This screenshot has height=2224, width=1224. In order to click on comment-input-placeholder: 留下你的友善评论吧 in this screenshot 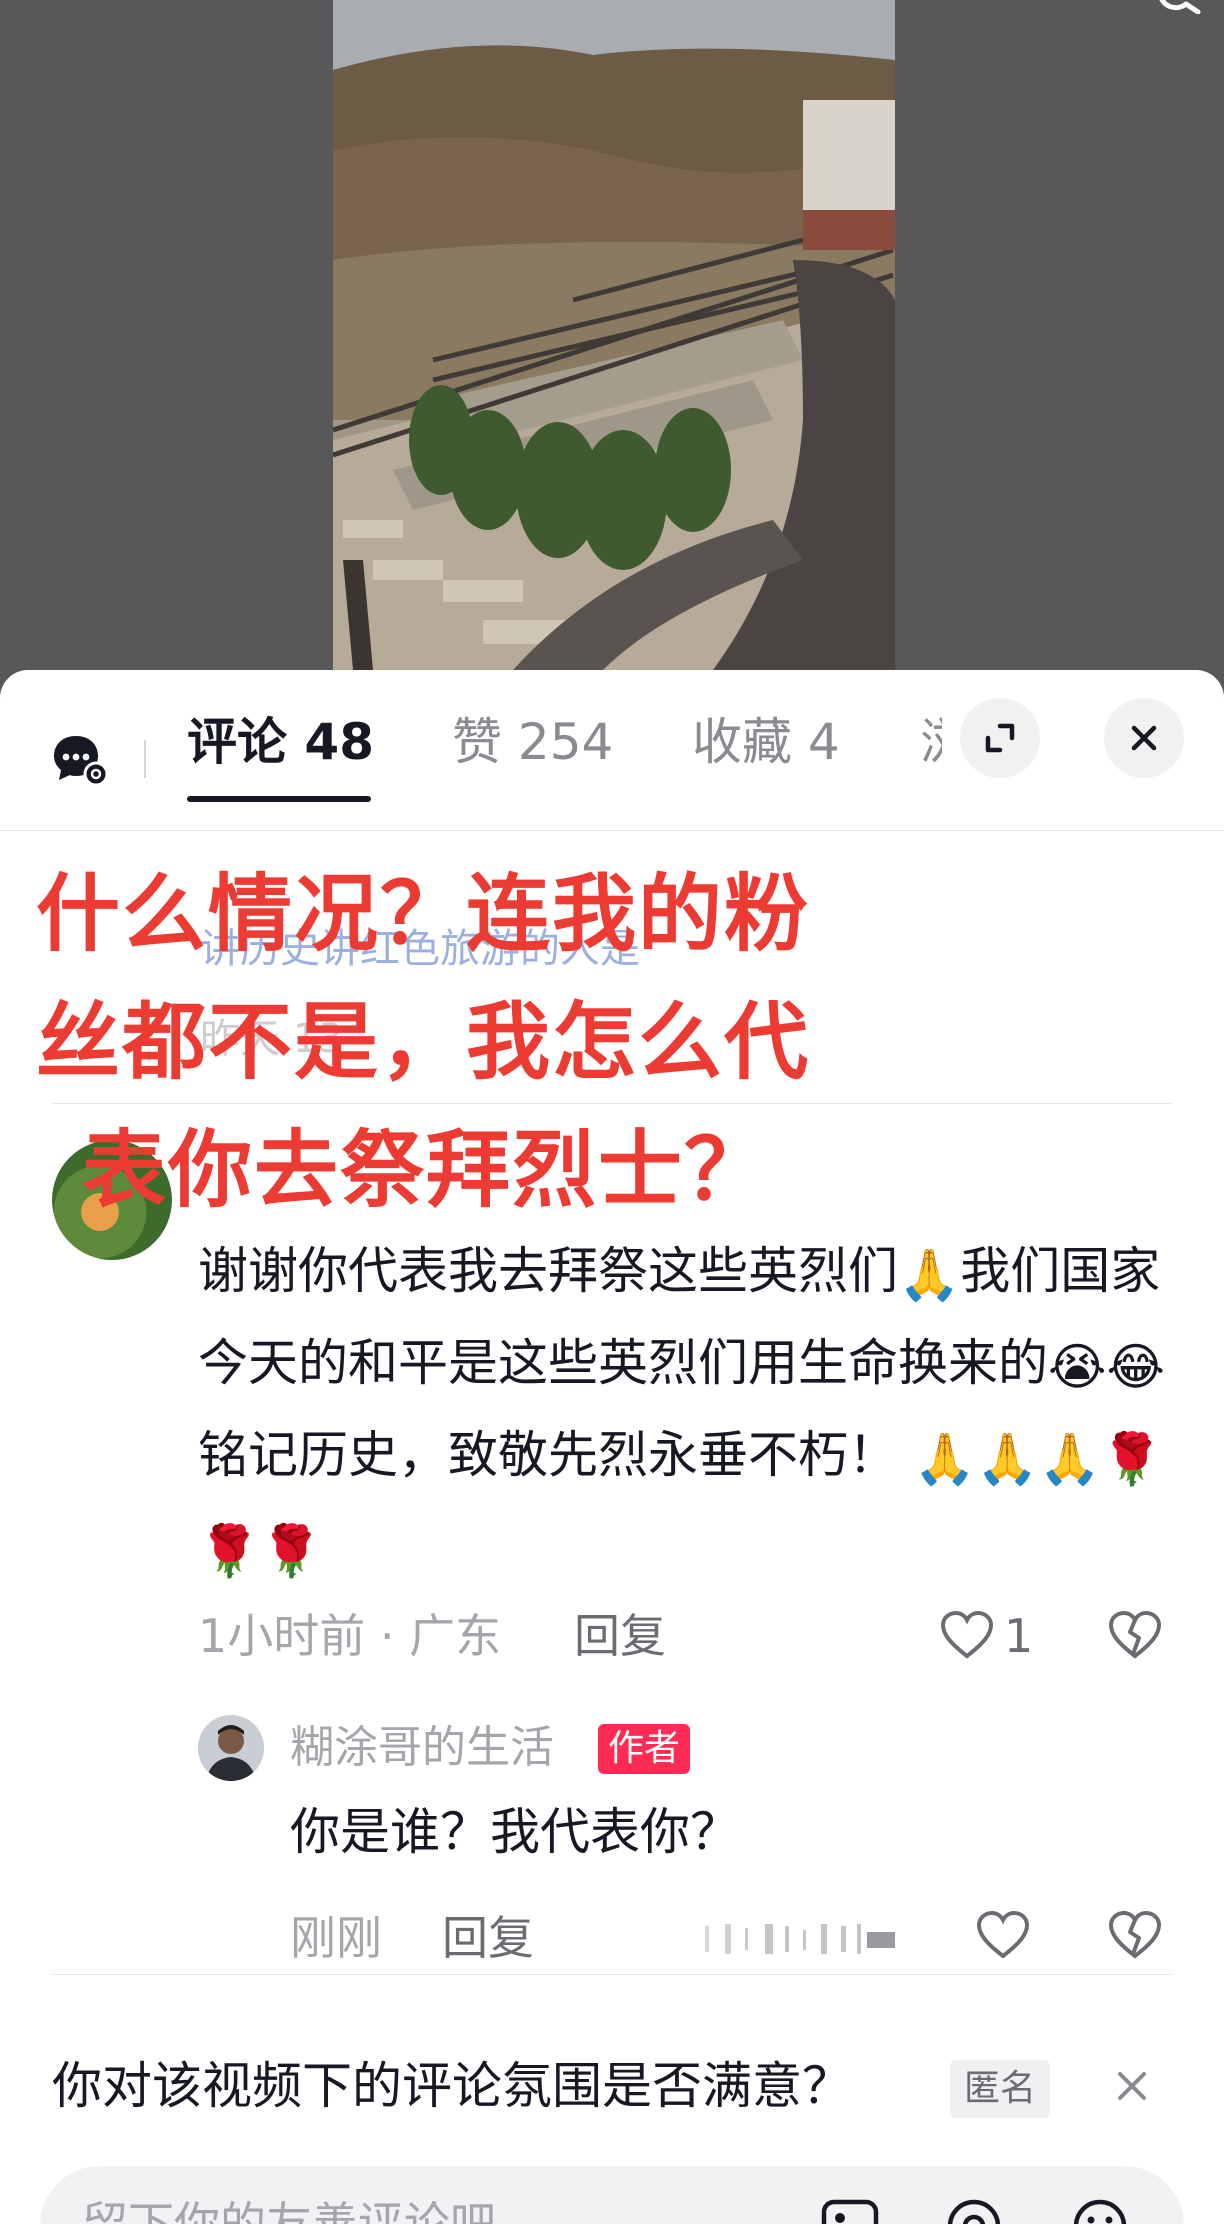, I will do `click(289, 2210)`.